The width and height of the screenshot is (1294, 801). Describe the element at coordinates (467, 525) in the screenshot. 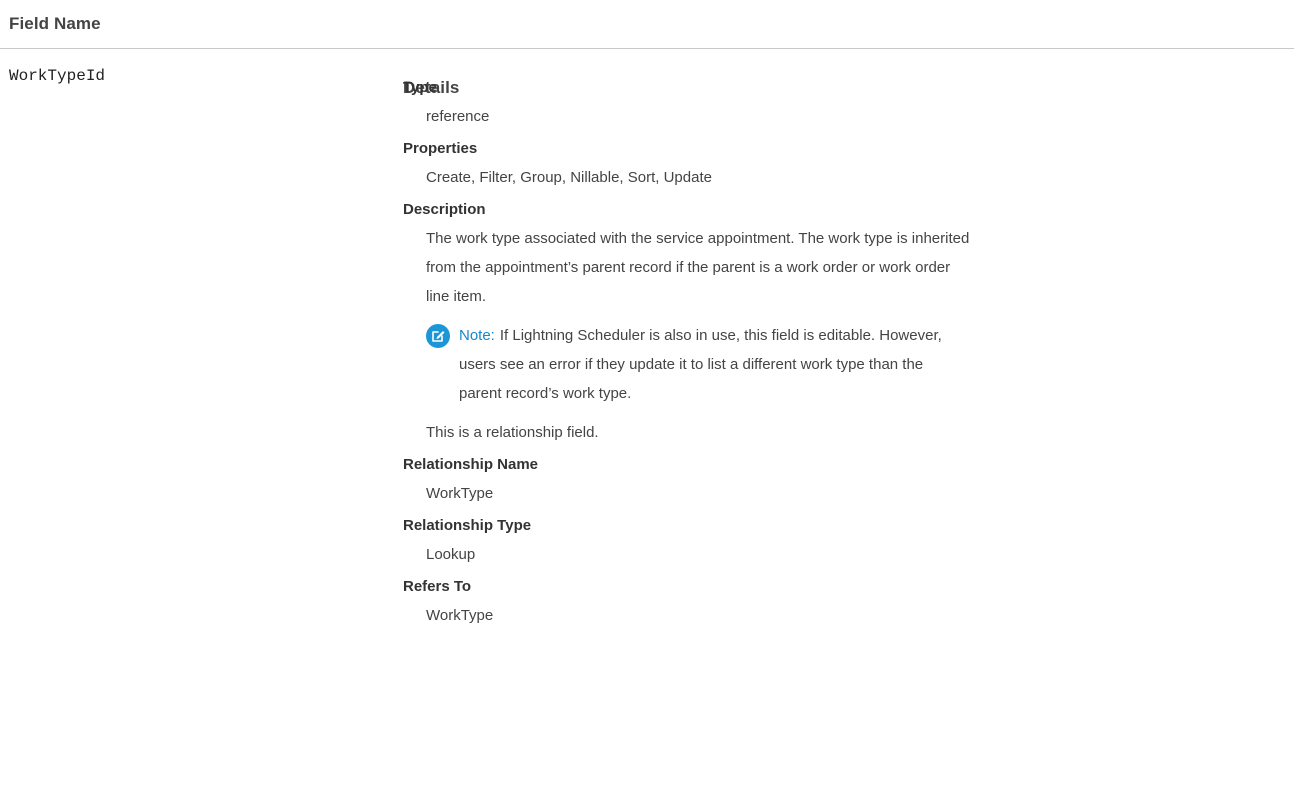

I see `relationship-type-term: Relationship Type` at that location.